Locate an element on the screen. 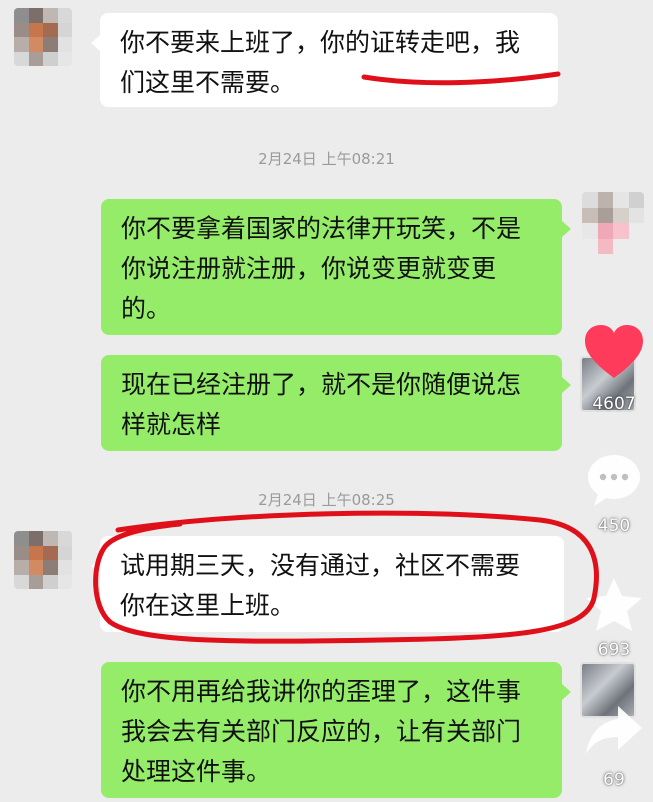 The image size is (653, 802). message-text: 现在已经注册了，就不是你随便说怎样就怎样 is located at coordinates (321, 404).